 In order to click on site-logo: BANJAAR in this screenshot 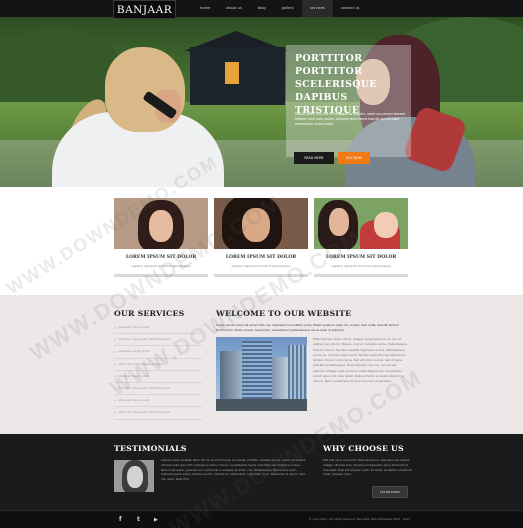, I will do `click(144, 9)`.